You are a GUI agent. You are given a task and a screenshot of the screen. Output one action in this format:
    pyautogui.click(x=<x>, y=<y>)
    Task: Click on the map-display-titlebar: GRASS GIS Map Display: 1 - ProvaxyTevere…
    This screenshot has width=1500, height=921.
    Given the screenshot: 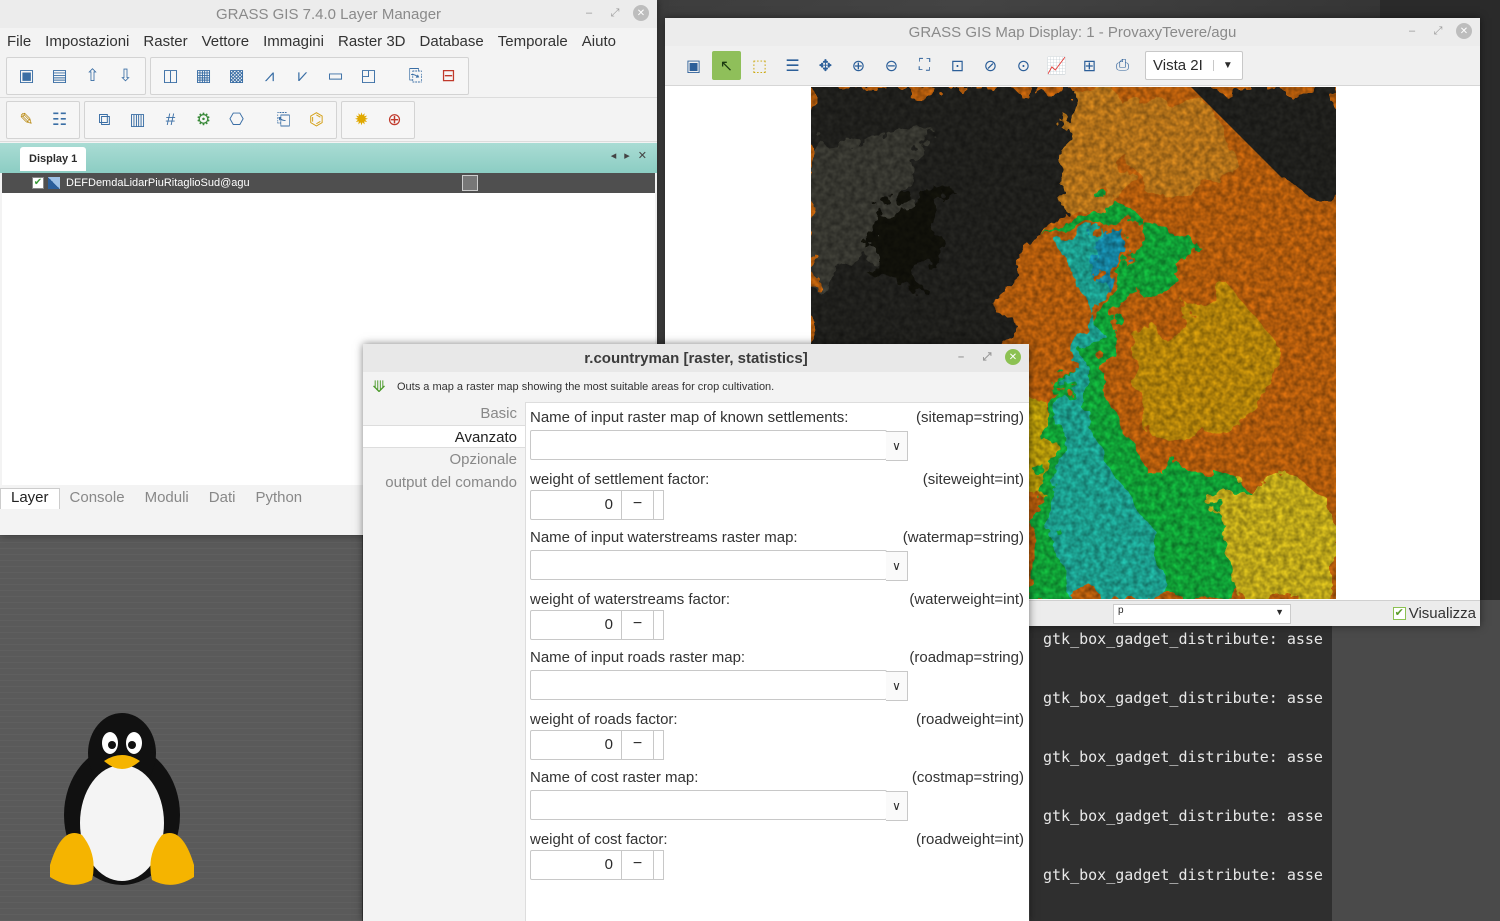 What is the action you would take?
    pyautogui.click(x=1072, y=32)
    